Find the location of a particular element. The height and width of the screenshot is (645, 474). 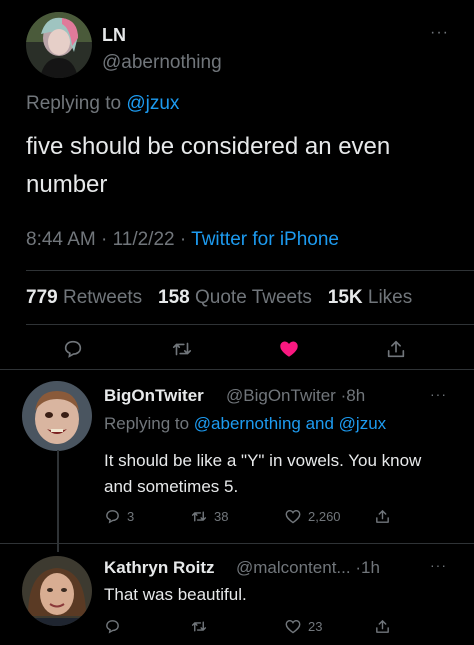

replying-to-line: Replying to @jzux is located at coordinates (102, 104).